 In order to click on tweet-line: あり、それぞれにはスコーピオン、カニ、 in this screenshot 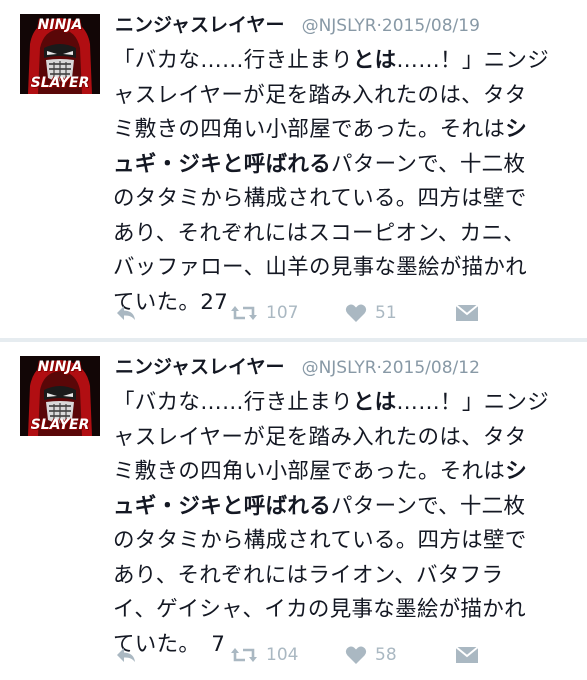, I will do `click(319, 233)`.